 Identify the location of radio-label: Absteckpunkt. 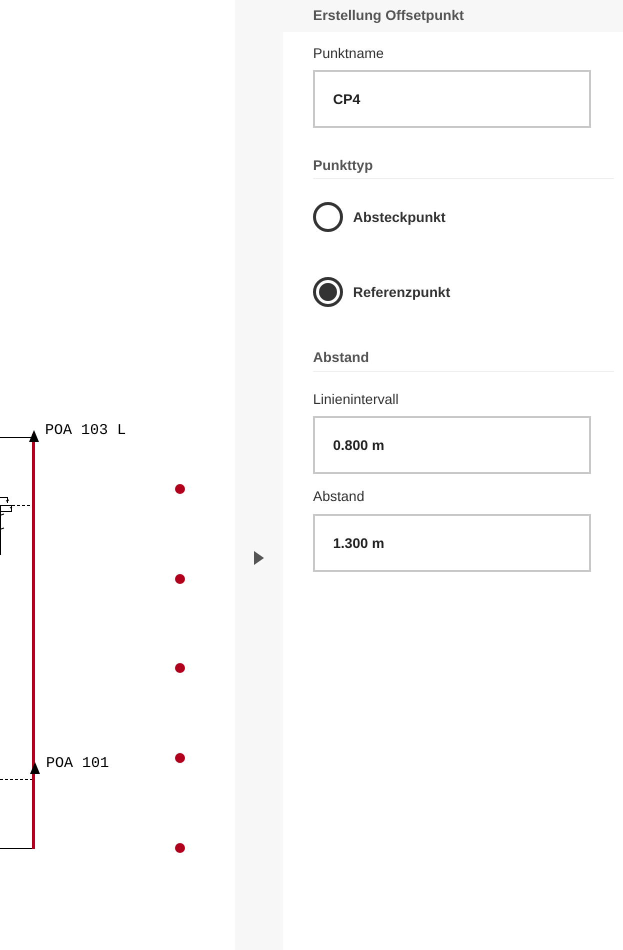
(399, 217).